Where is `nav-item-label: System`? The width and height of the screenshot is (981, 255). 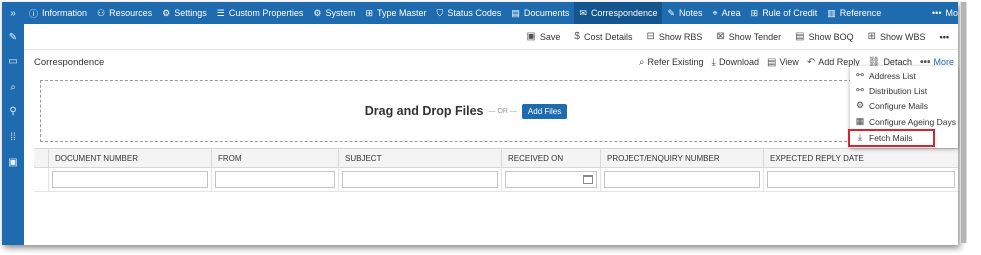 nav-item-label: System is located at coordinates (340, 13).